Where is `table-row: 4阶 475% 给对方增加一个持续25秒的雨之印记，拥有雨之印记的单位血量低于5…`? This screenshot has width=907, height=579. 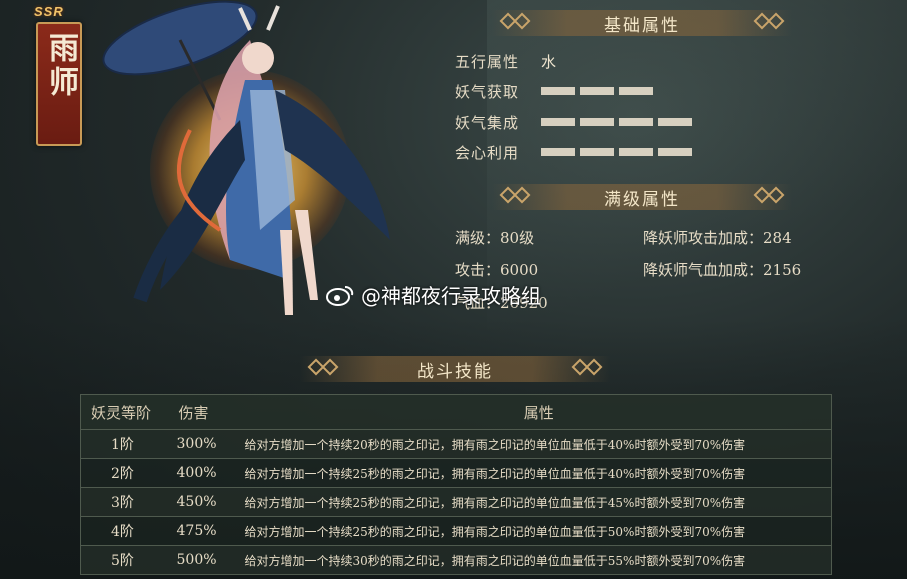
table-row: 4阶 475% 给对方增加一个持续25秒的雨之印记，拥有雨之印记的单位血量低于5… is located at coordinates (456, 531).